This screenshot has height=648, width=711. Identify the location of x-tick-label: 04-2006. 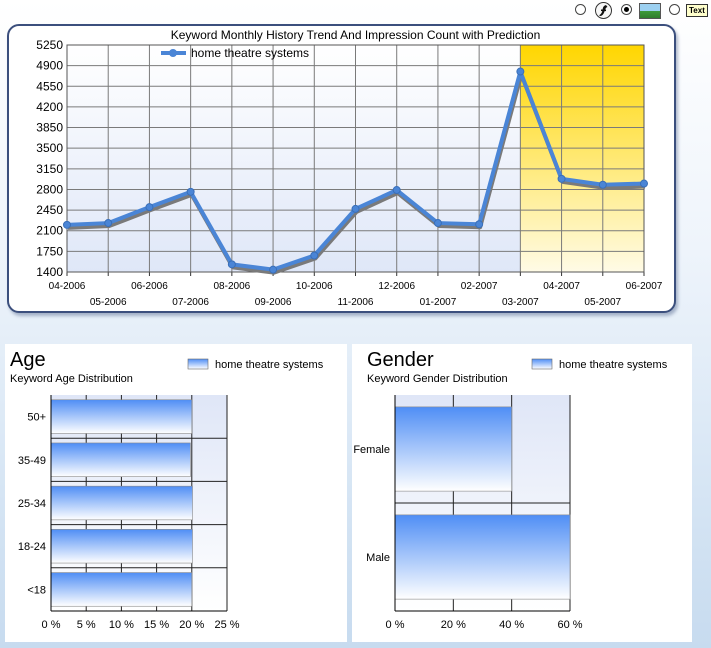
(67, 286).